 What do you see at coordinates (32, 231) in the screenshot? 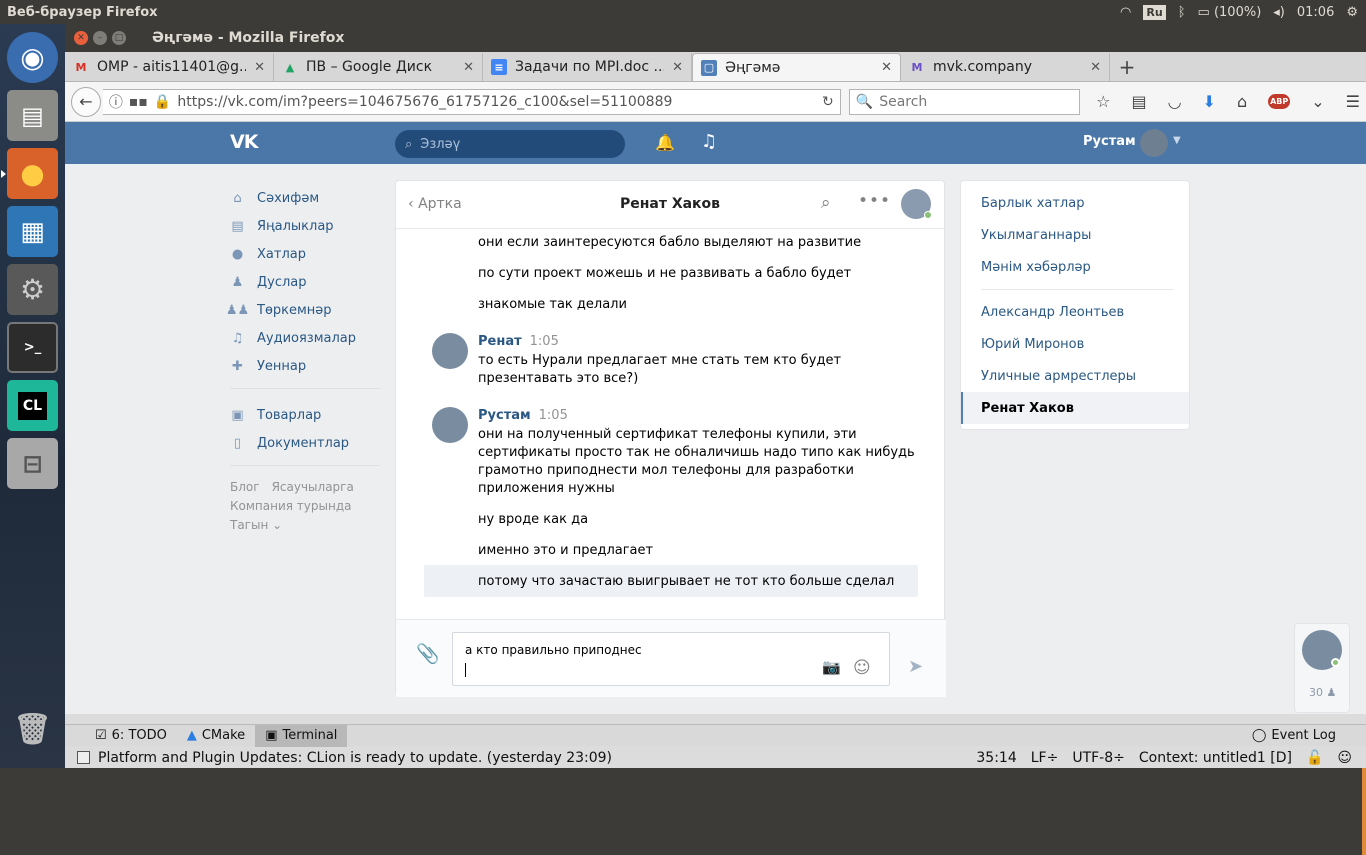
I see `writer-launcher-icon: ▦` at bounding box center [32, 231].